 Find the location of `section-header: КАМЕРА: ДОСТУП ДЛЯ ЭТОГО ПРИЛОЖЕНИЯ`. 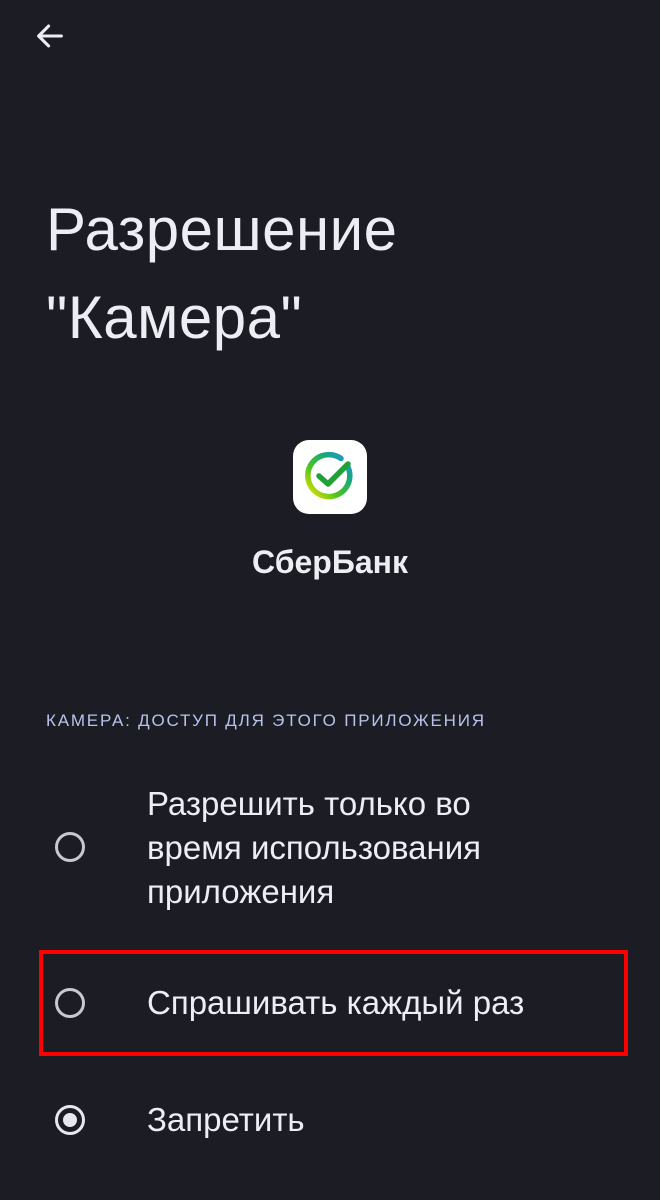

section-header: КАМЕРА: ДОСТУП ДЛЯ ЭТОГО ПРИЛОЖЕНИЯ is located at coordinates (266, 720).